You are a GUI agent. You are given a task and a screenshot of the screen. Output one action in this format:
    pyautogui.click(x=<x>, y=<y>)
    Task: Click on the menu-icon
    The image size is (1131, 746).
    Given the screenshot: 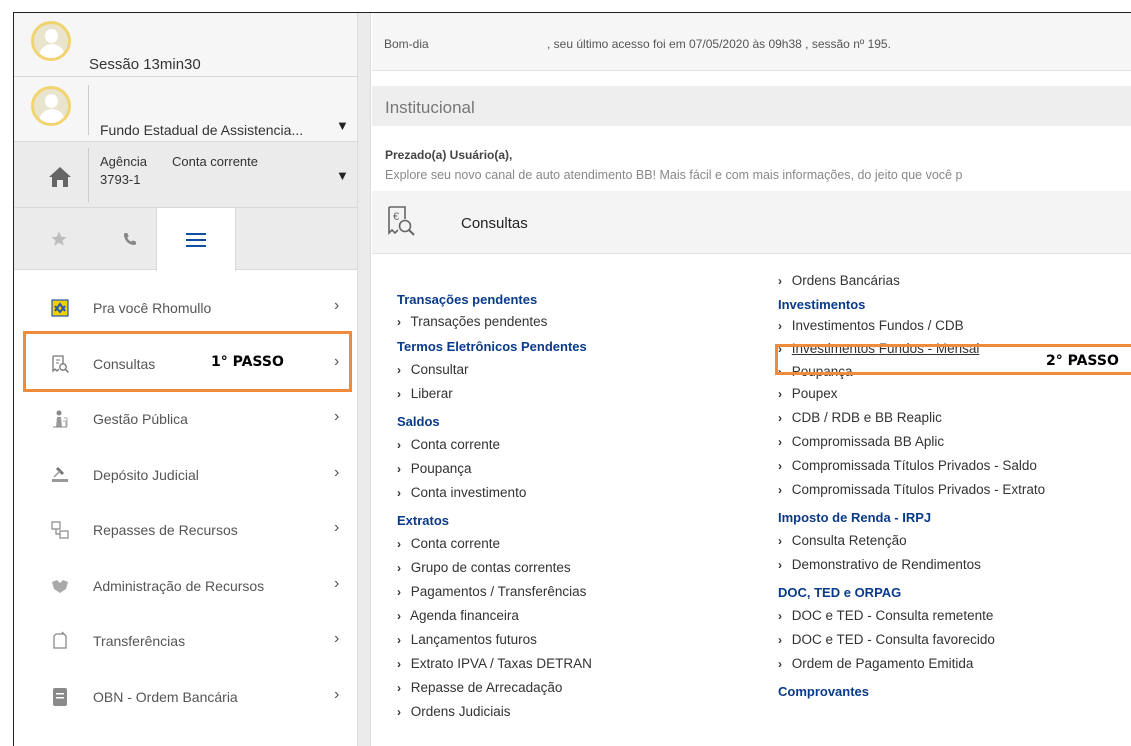 What is the action you would take?
    pyautogui.click(x=196, y=239)
    